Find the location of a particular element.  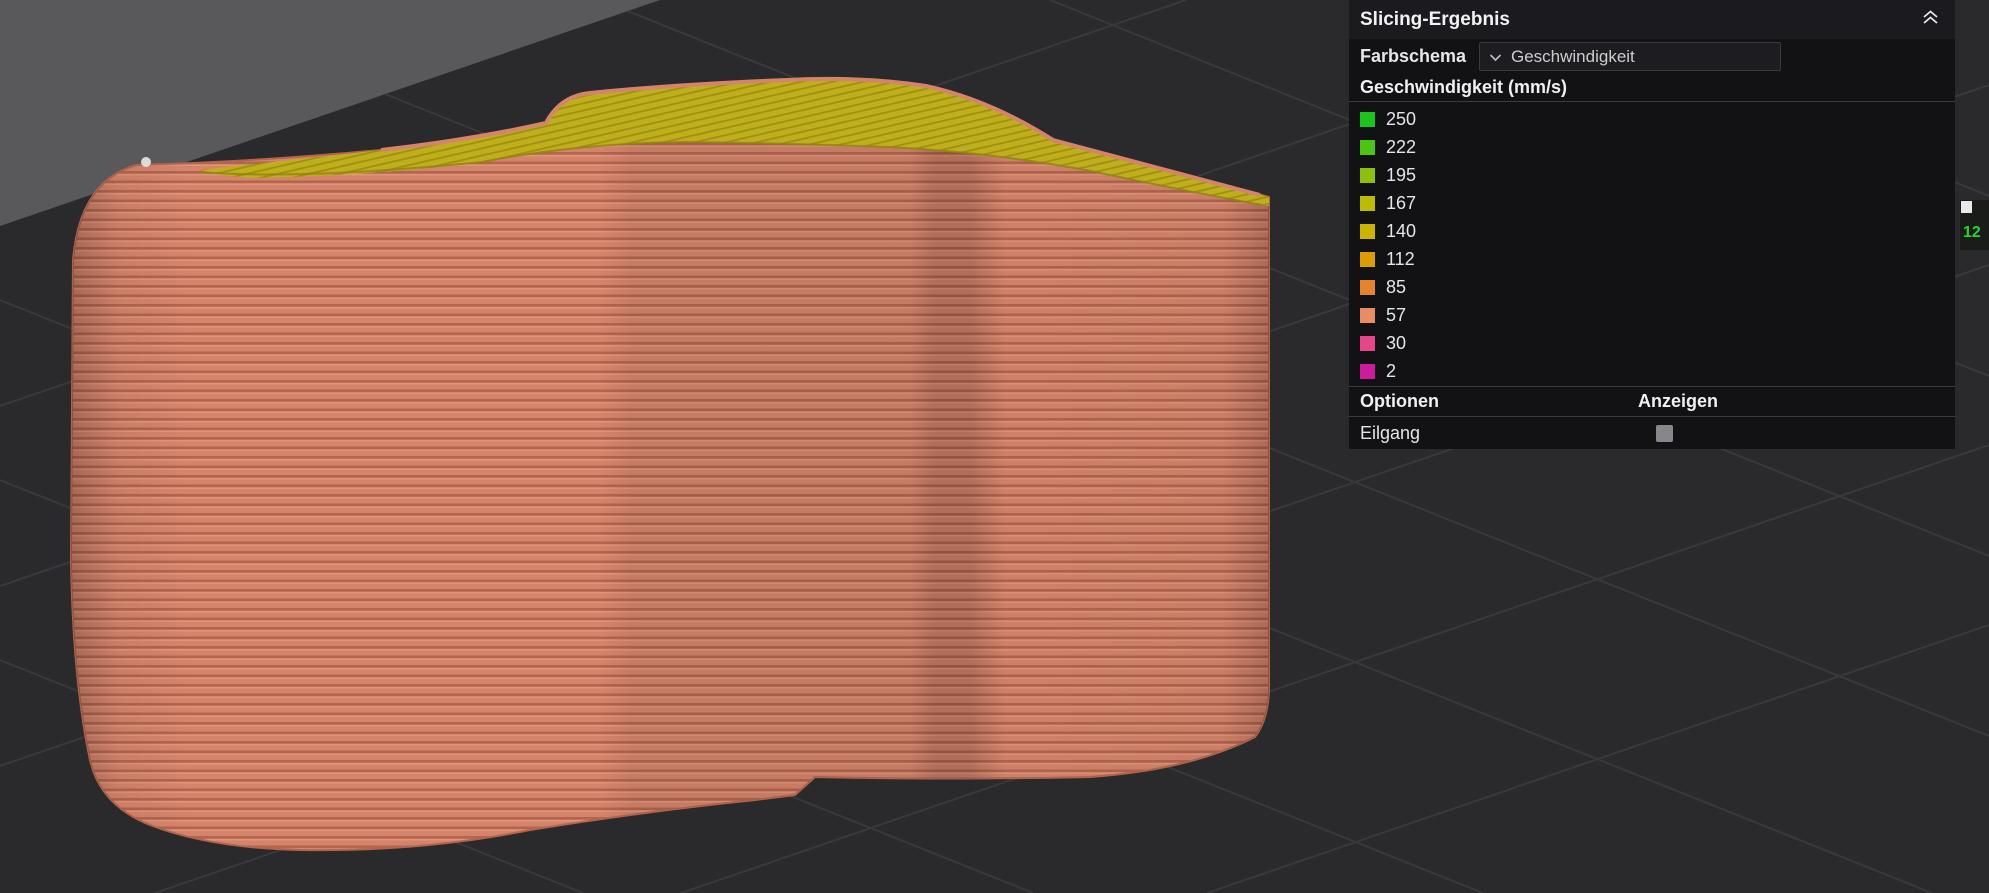

speed-legend: 250 222 195 167 140 112 85 57 30 2 is located at coordinates (1652, 244).